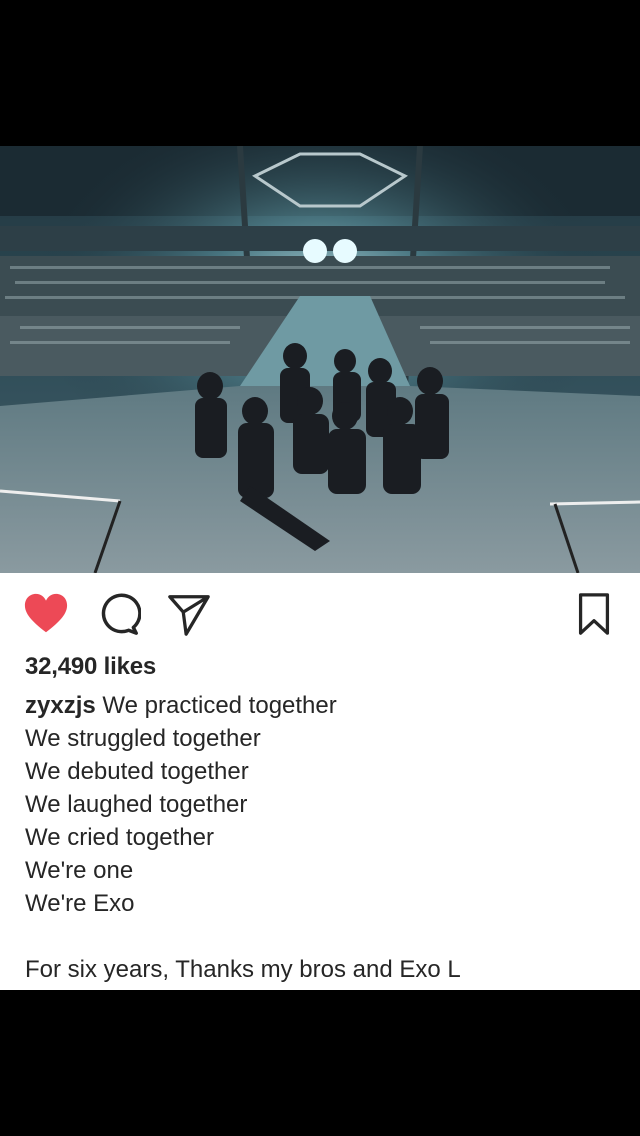 This screenshot has height=1136, width=640. Describe the element at coordinates (320, 73) in the screenshot. I see `top-black-bar` at that location.